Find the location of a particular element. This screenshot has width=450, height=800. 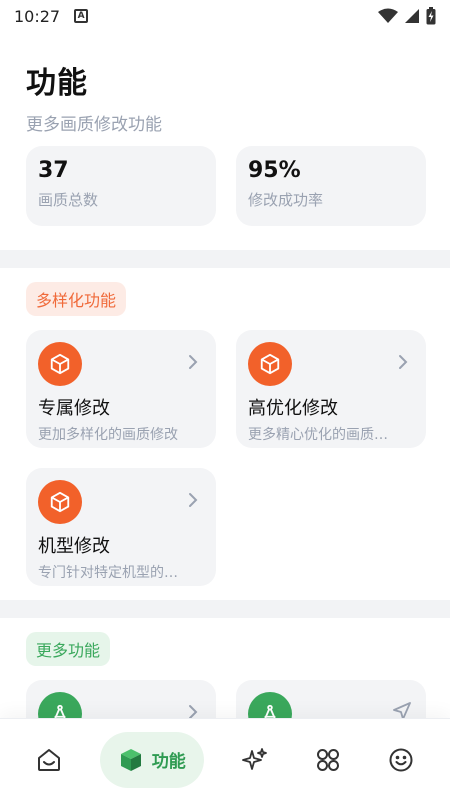

grid-icon is located at coordinates (328, 759).